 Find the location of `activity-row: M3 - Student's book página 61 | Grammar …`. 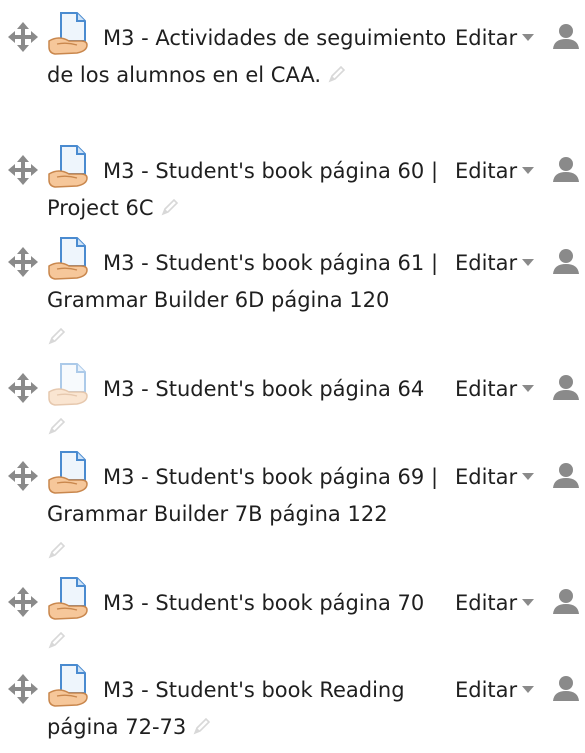

activity-row: M3 - Student's book página 61 | Grammar … is located at coordinates (292, 300).